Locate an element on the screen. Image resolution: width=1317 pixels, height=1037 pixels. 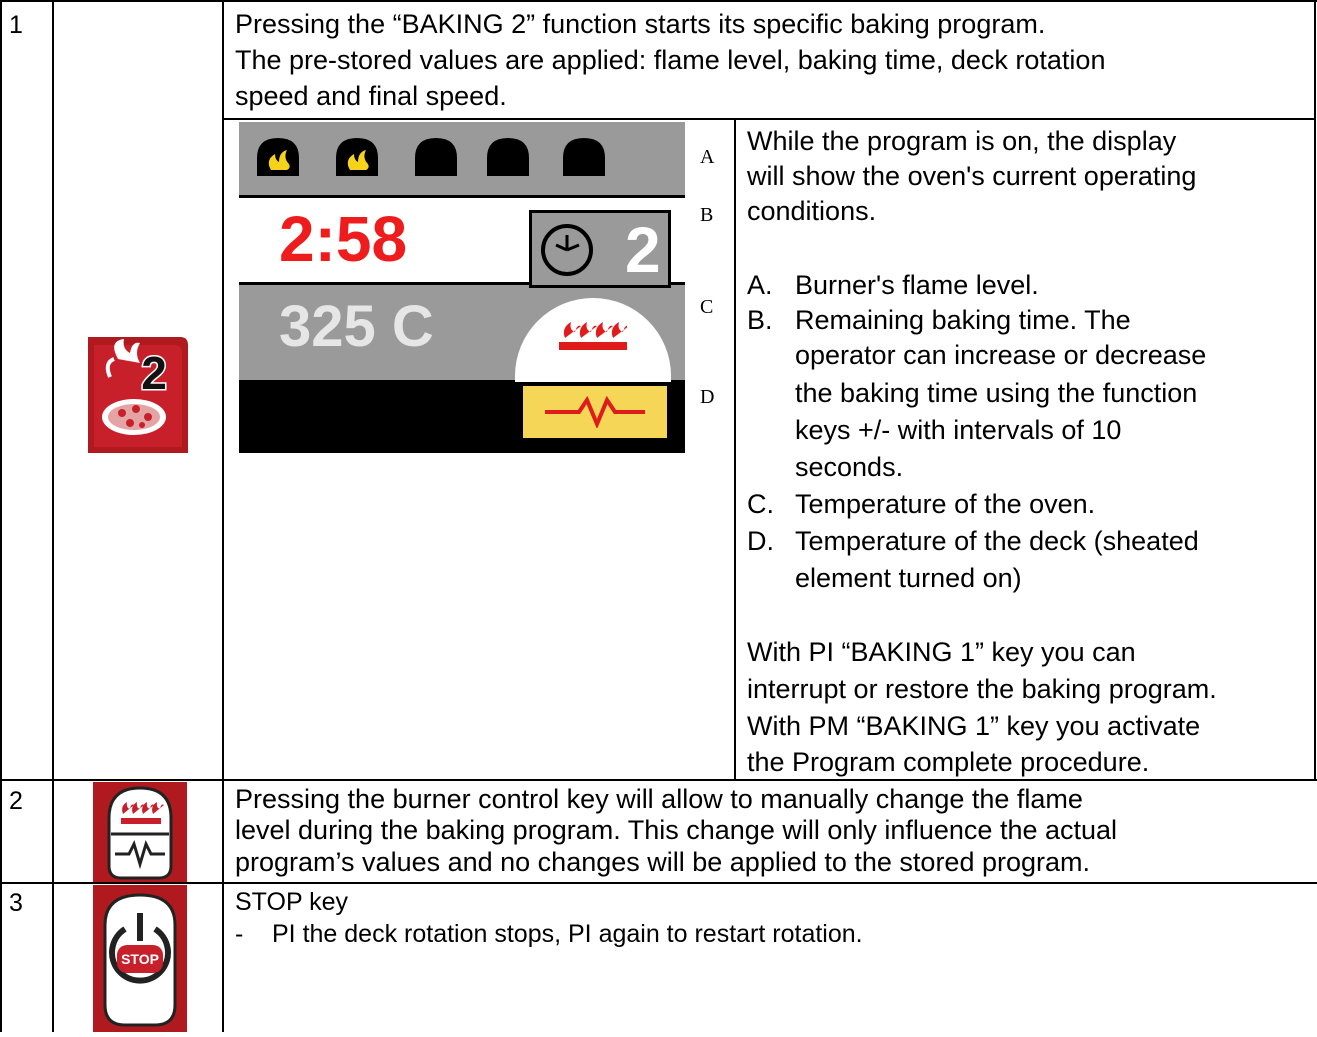
marker-b: B is located at coordinates (707, 215).